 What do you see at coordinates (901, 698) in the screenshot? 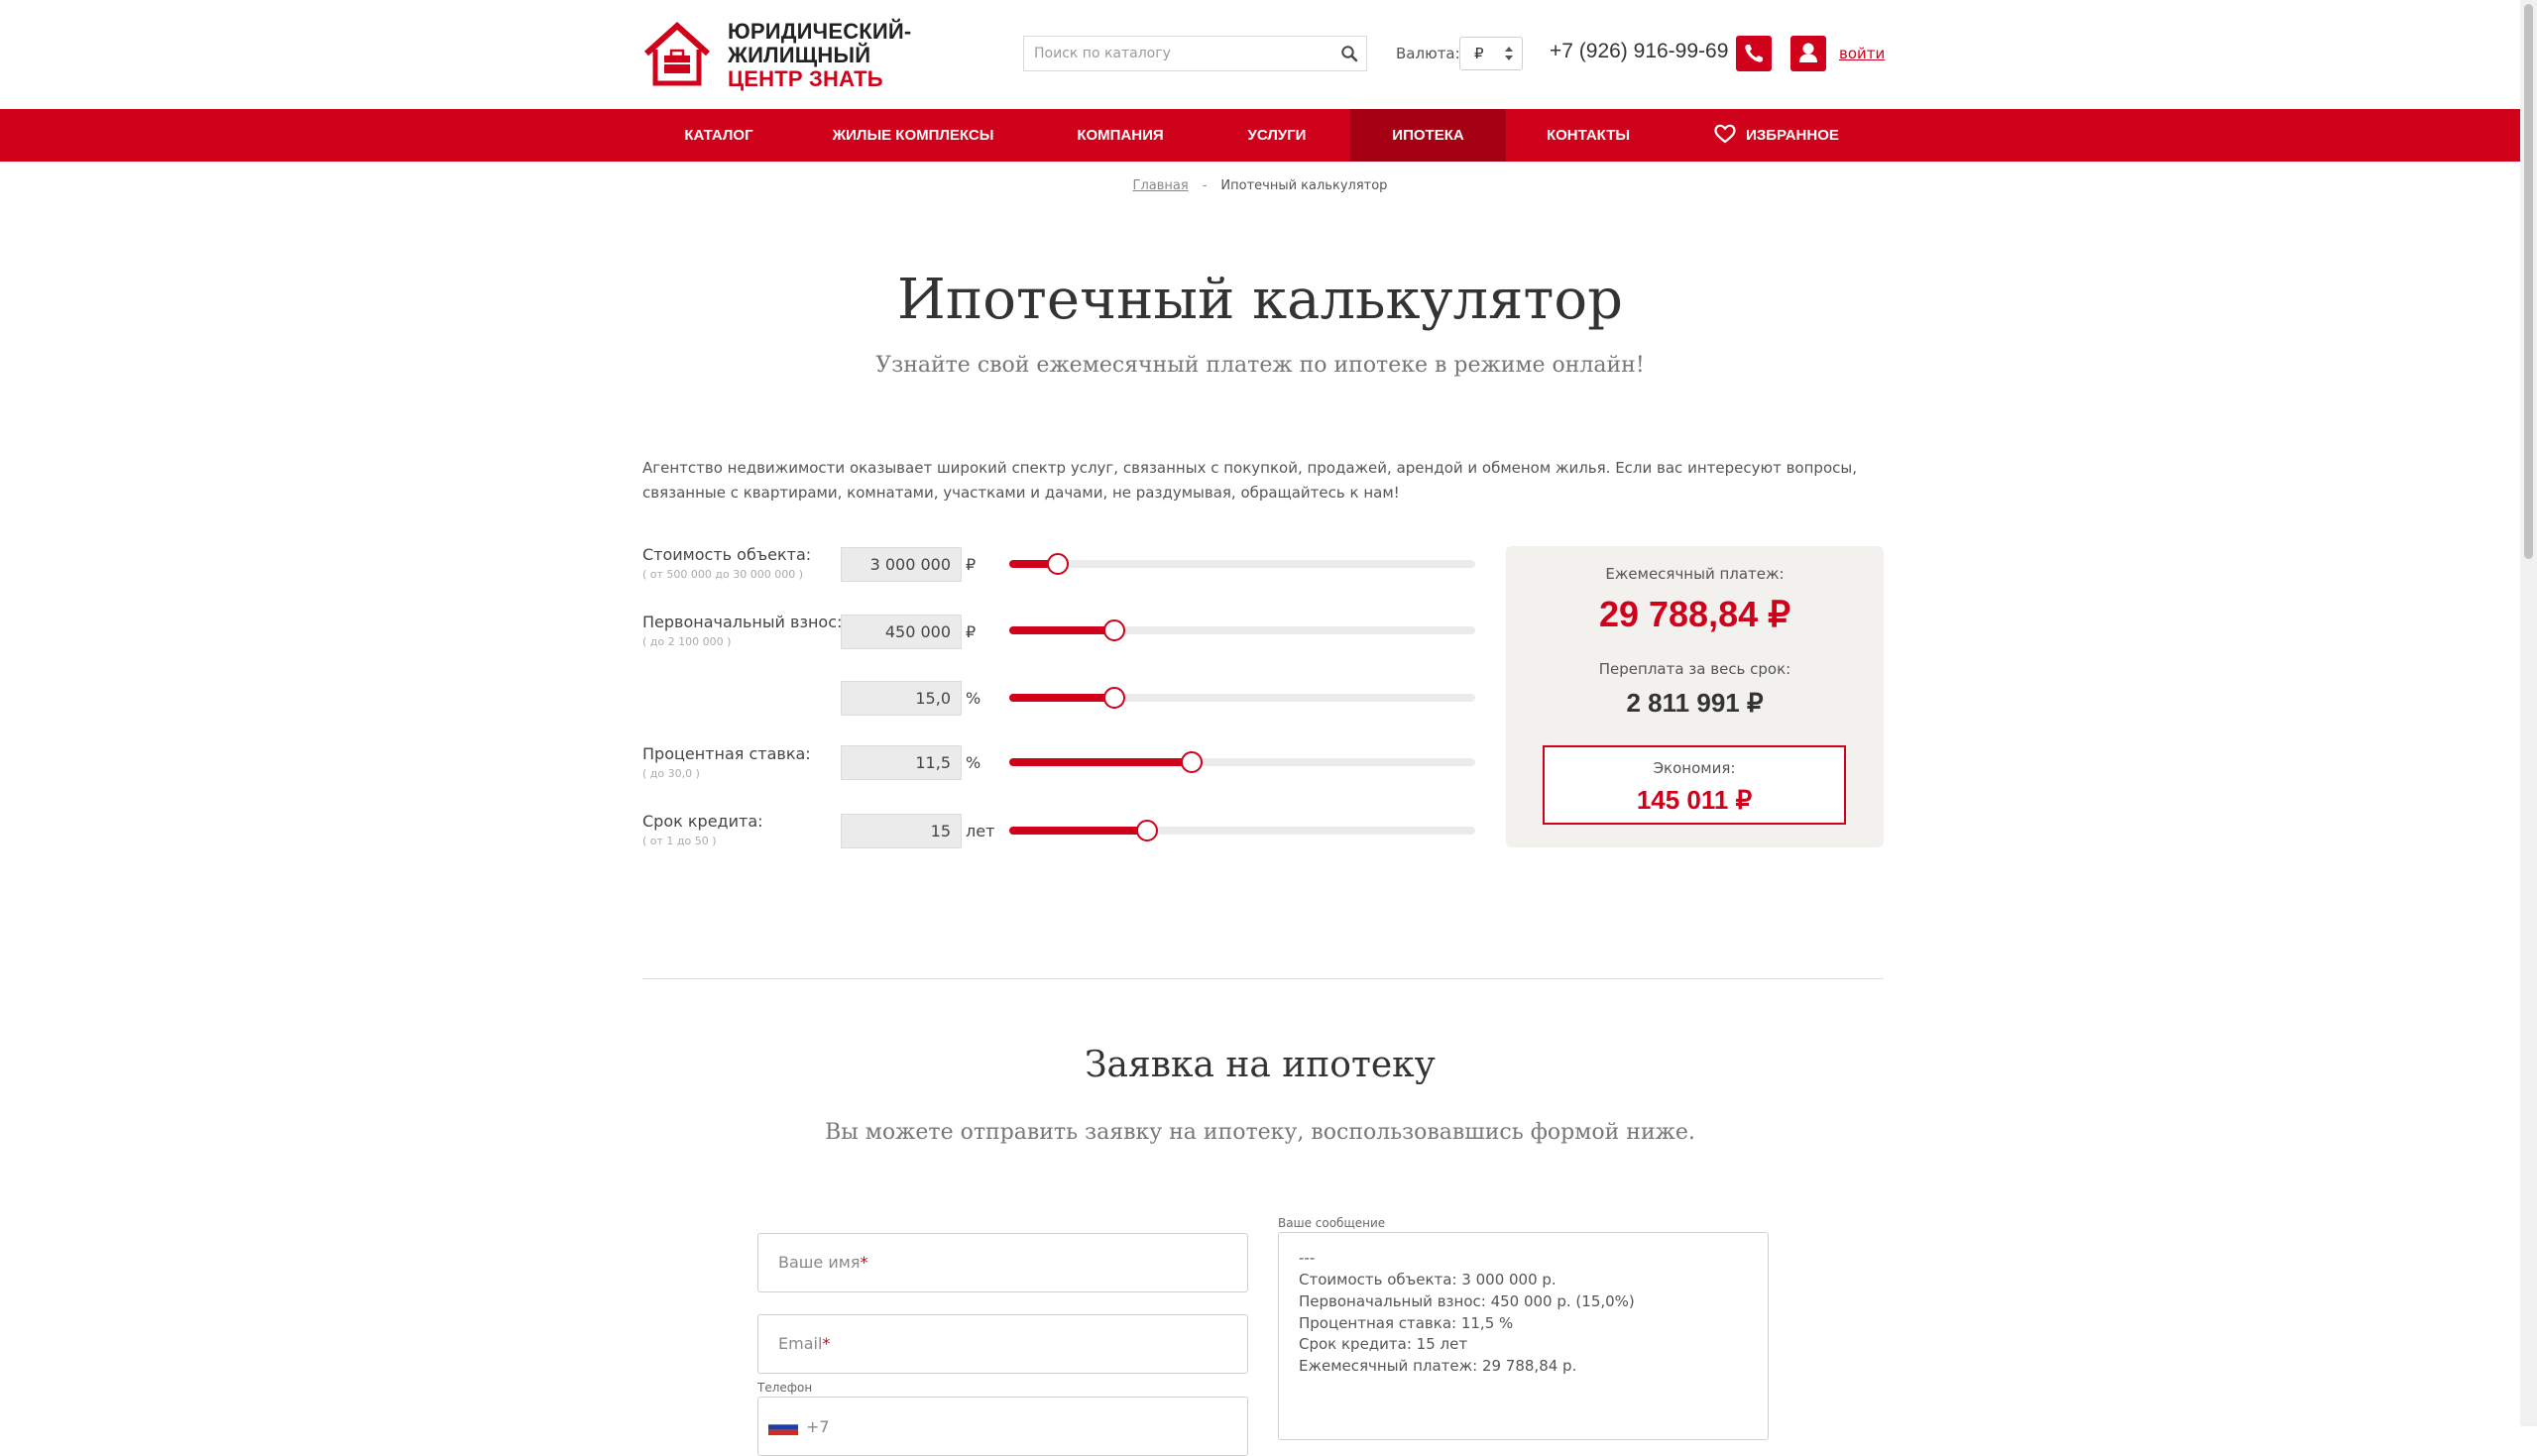
I see `down-payment-percent-input: 15,0` at bounding box center [901, 698].